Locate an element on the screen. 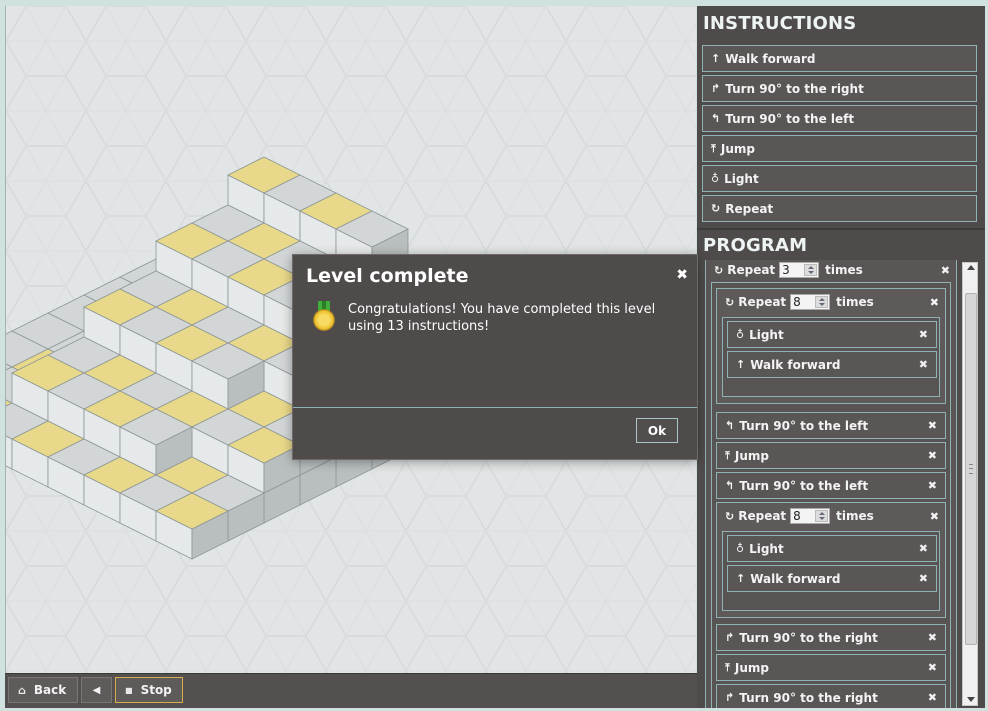  instruction-light: ♁ Light is located at coordinates (839, 178).